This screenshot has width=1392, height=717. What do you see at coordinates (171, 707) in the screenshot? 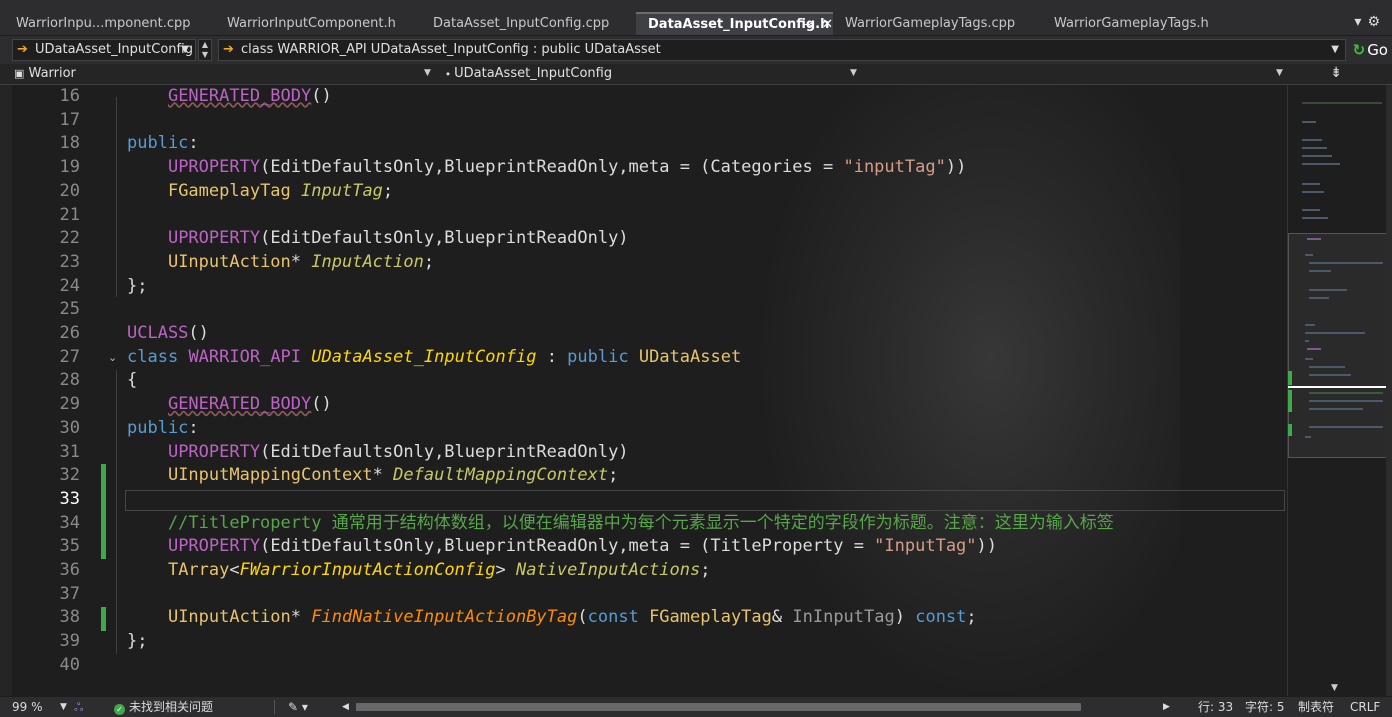
I see `issues-label: 未找到相关问题` at bounding box center [171, 707].